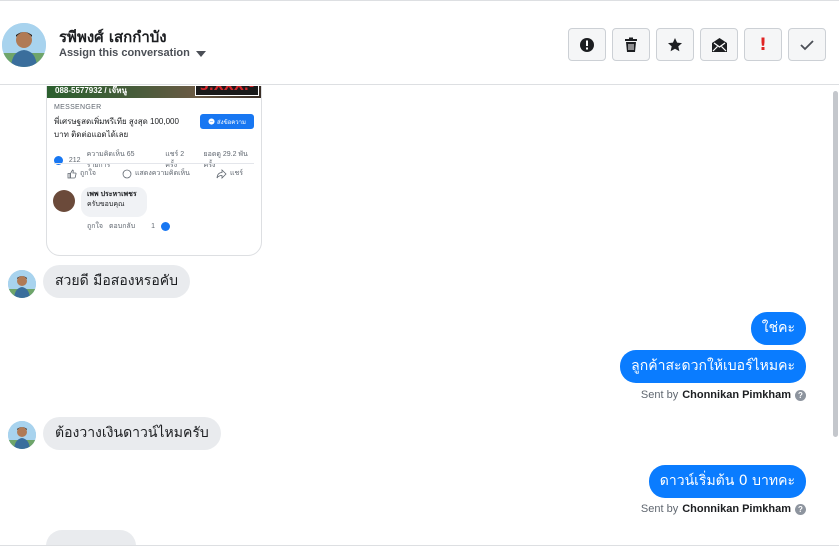 The image size is (839, 549). What do you see at coordinates (221, 173) in the screenshot?
I see `share-icon` at bounding box center [221, 173].